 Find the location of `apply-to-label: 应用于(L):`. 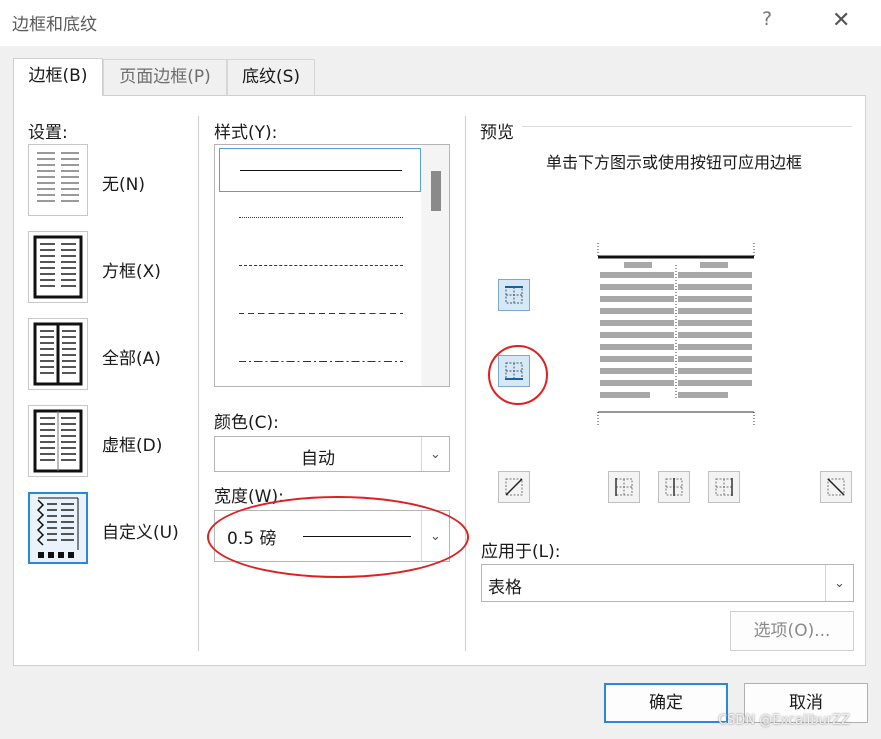

apply-to-label: 应用于(L): is located at coordinates (521, 552).